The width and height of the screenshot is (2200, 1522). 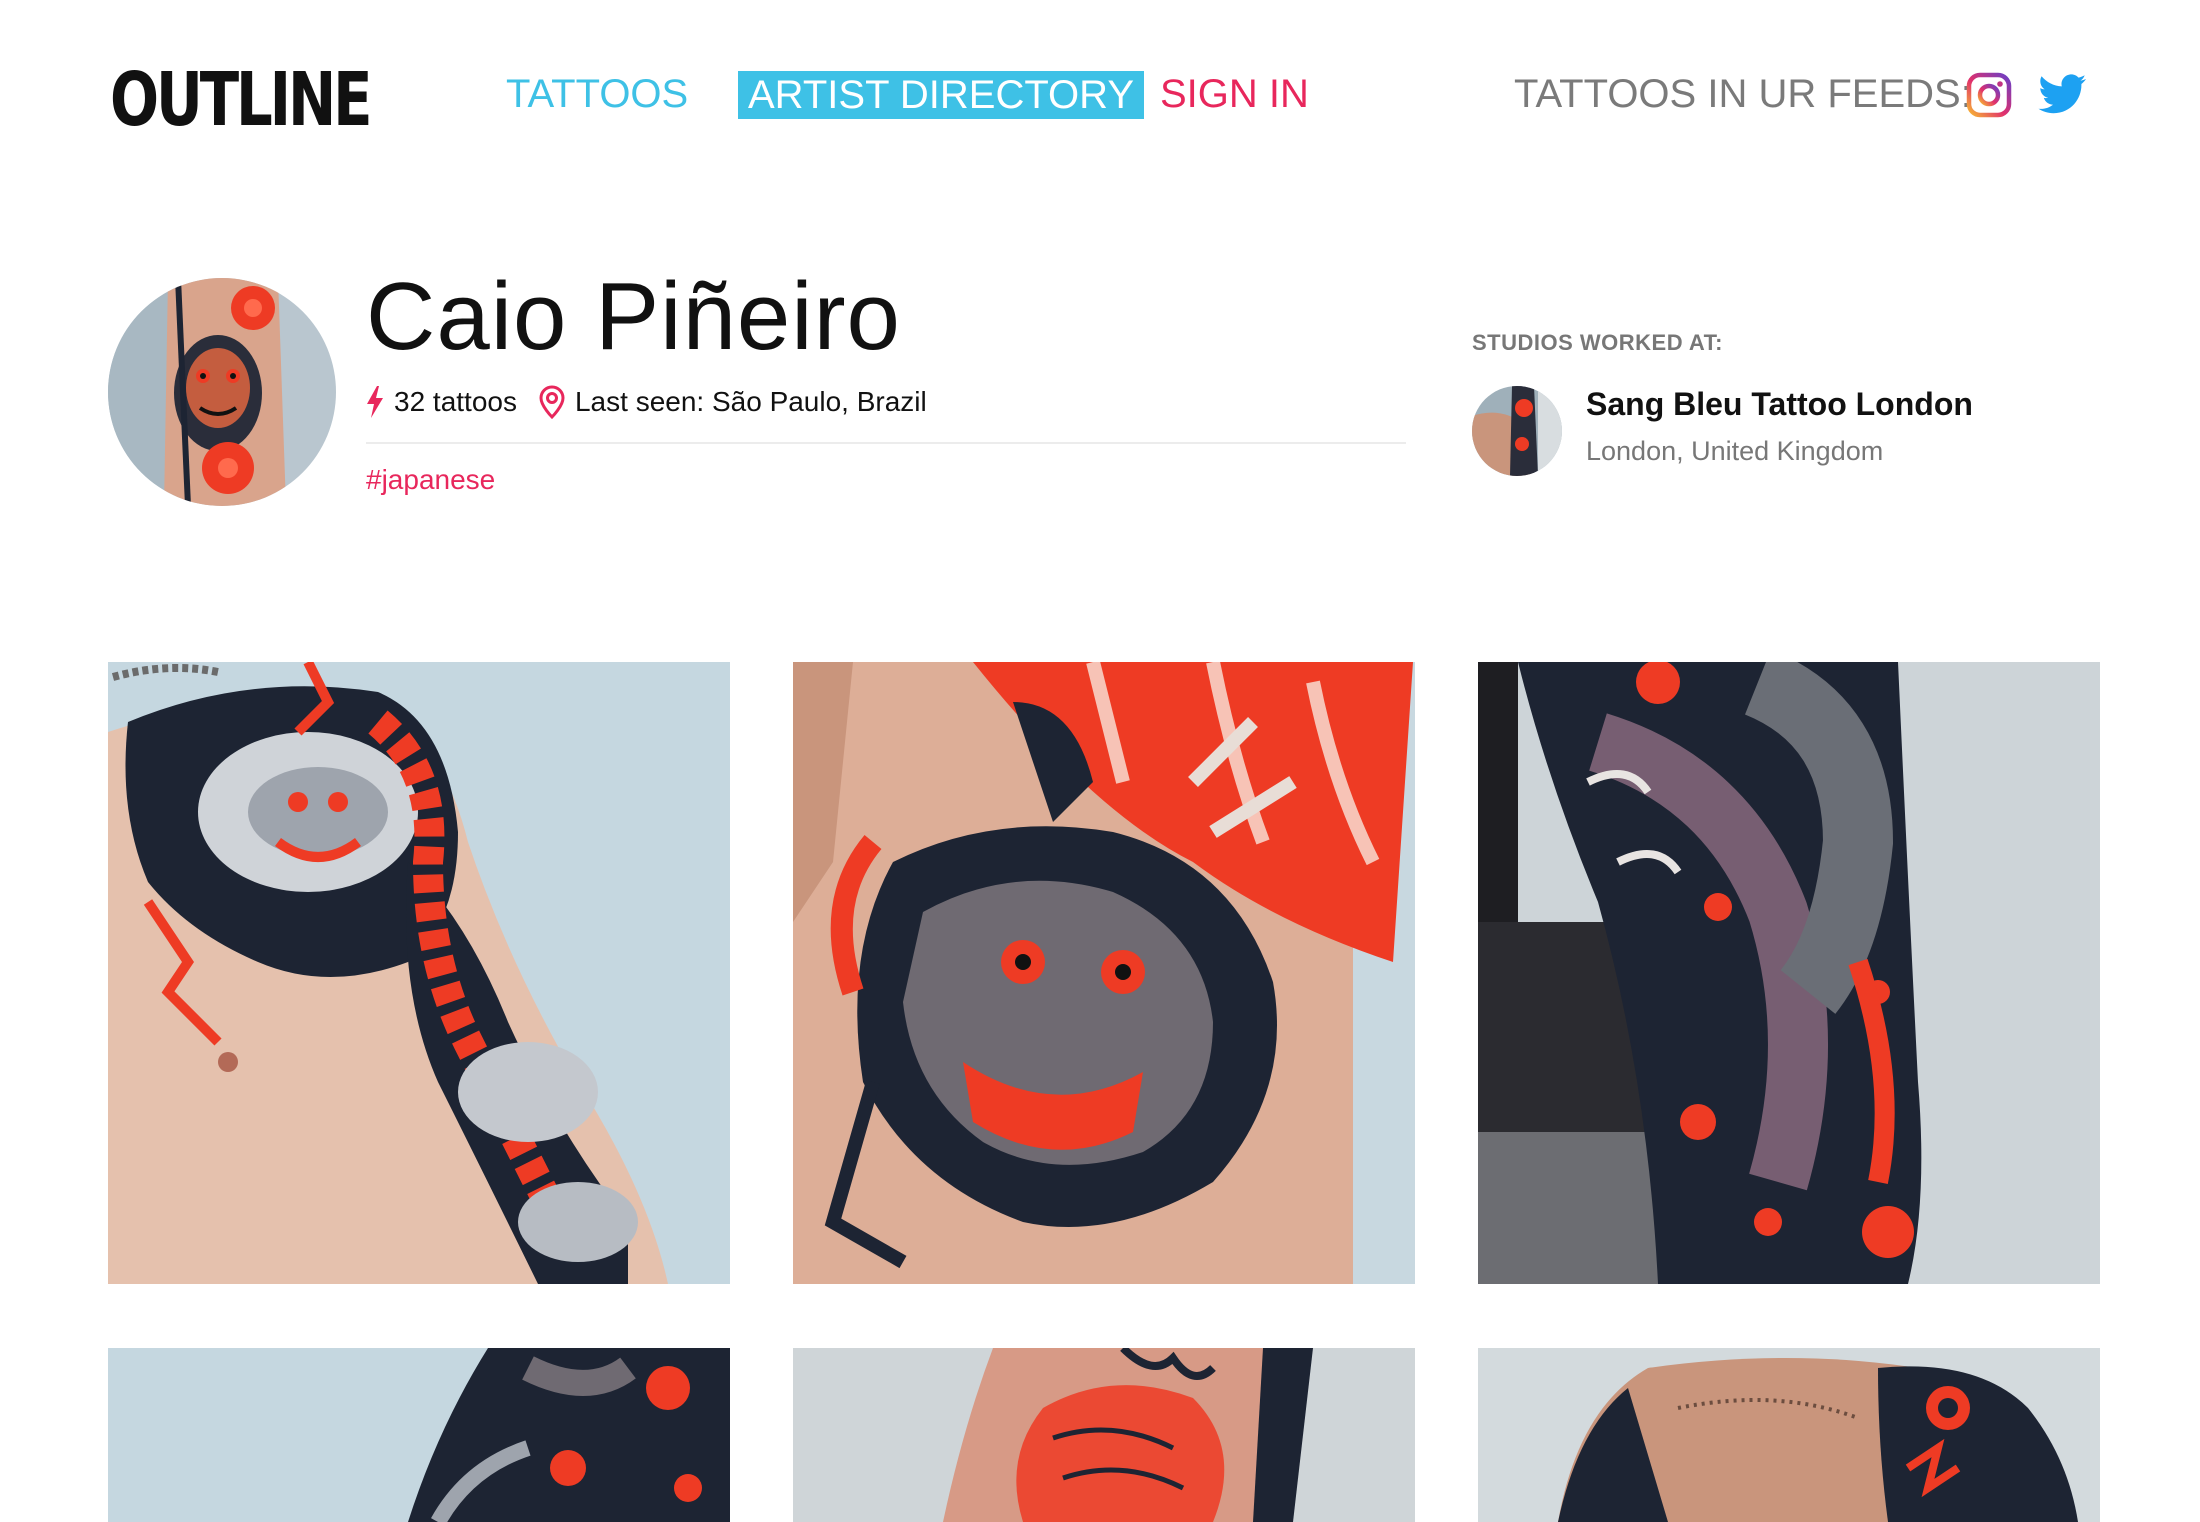 I want to click on last-seen-label: Last seen: São Paulo, Brazil, so click(x=750, y=401).